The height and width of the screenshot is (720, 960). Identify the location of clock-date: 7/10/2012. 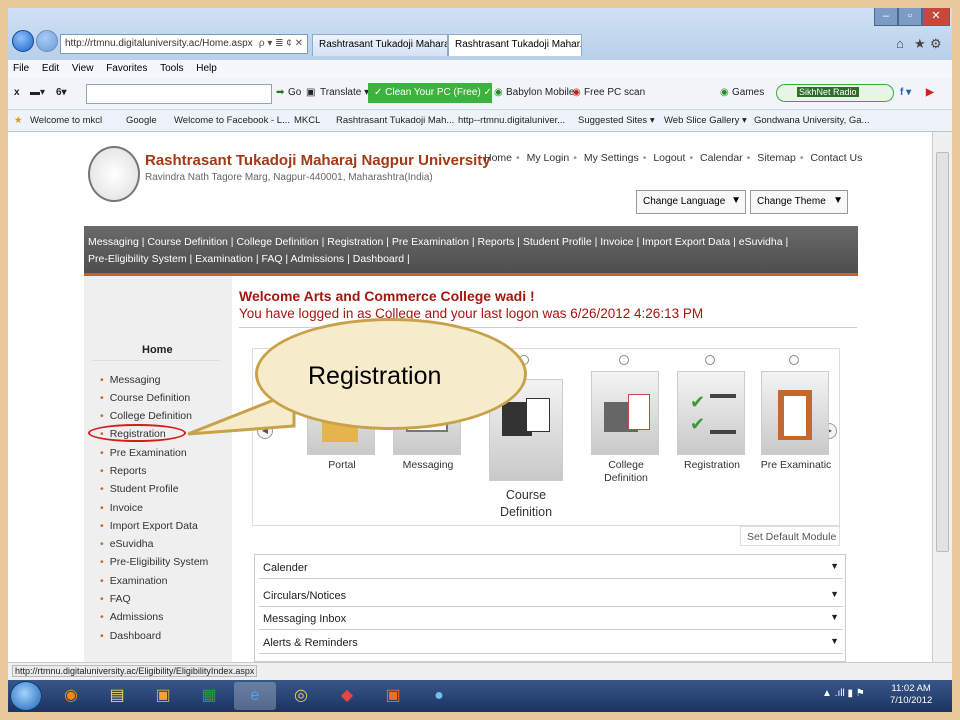
(911, 700).